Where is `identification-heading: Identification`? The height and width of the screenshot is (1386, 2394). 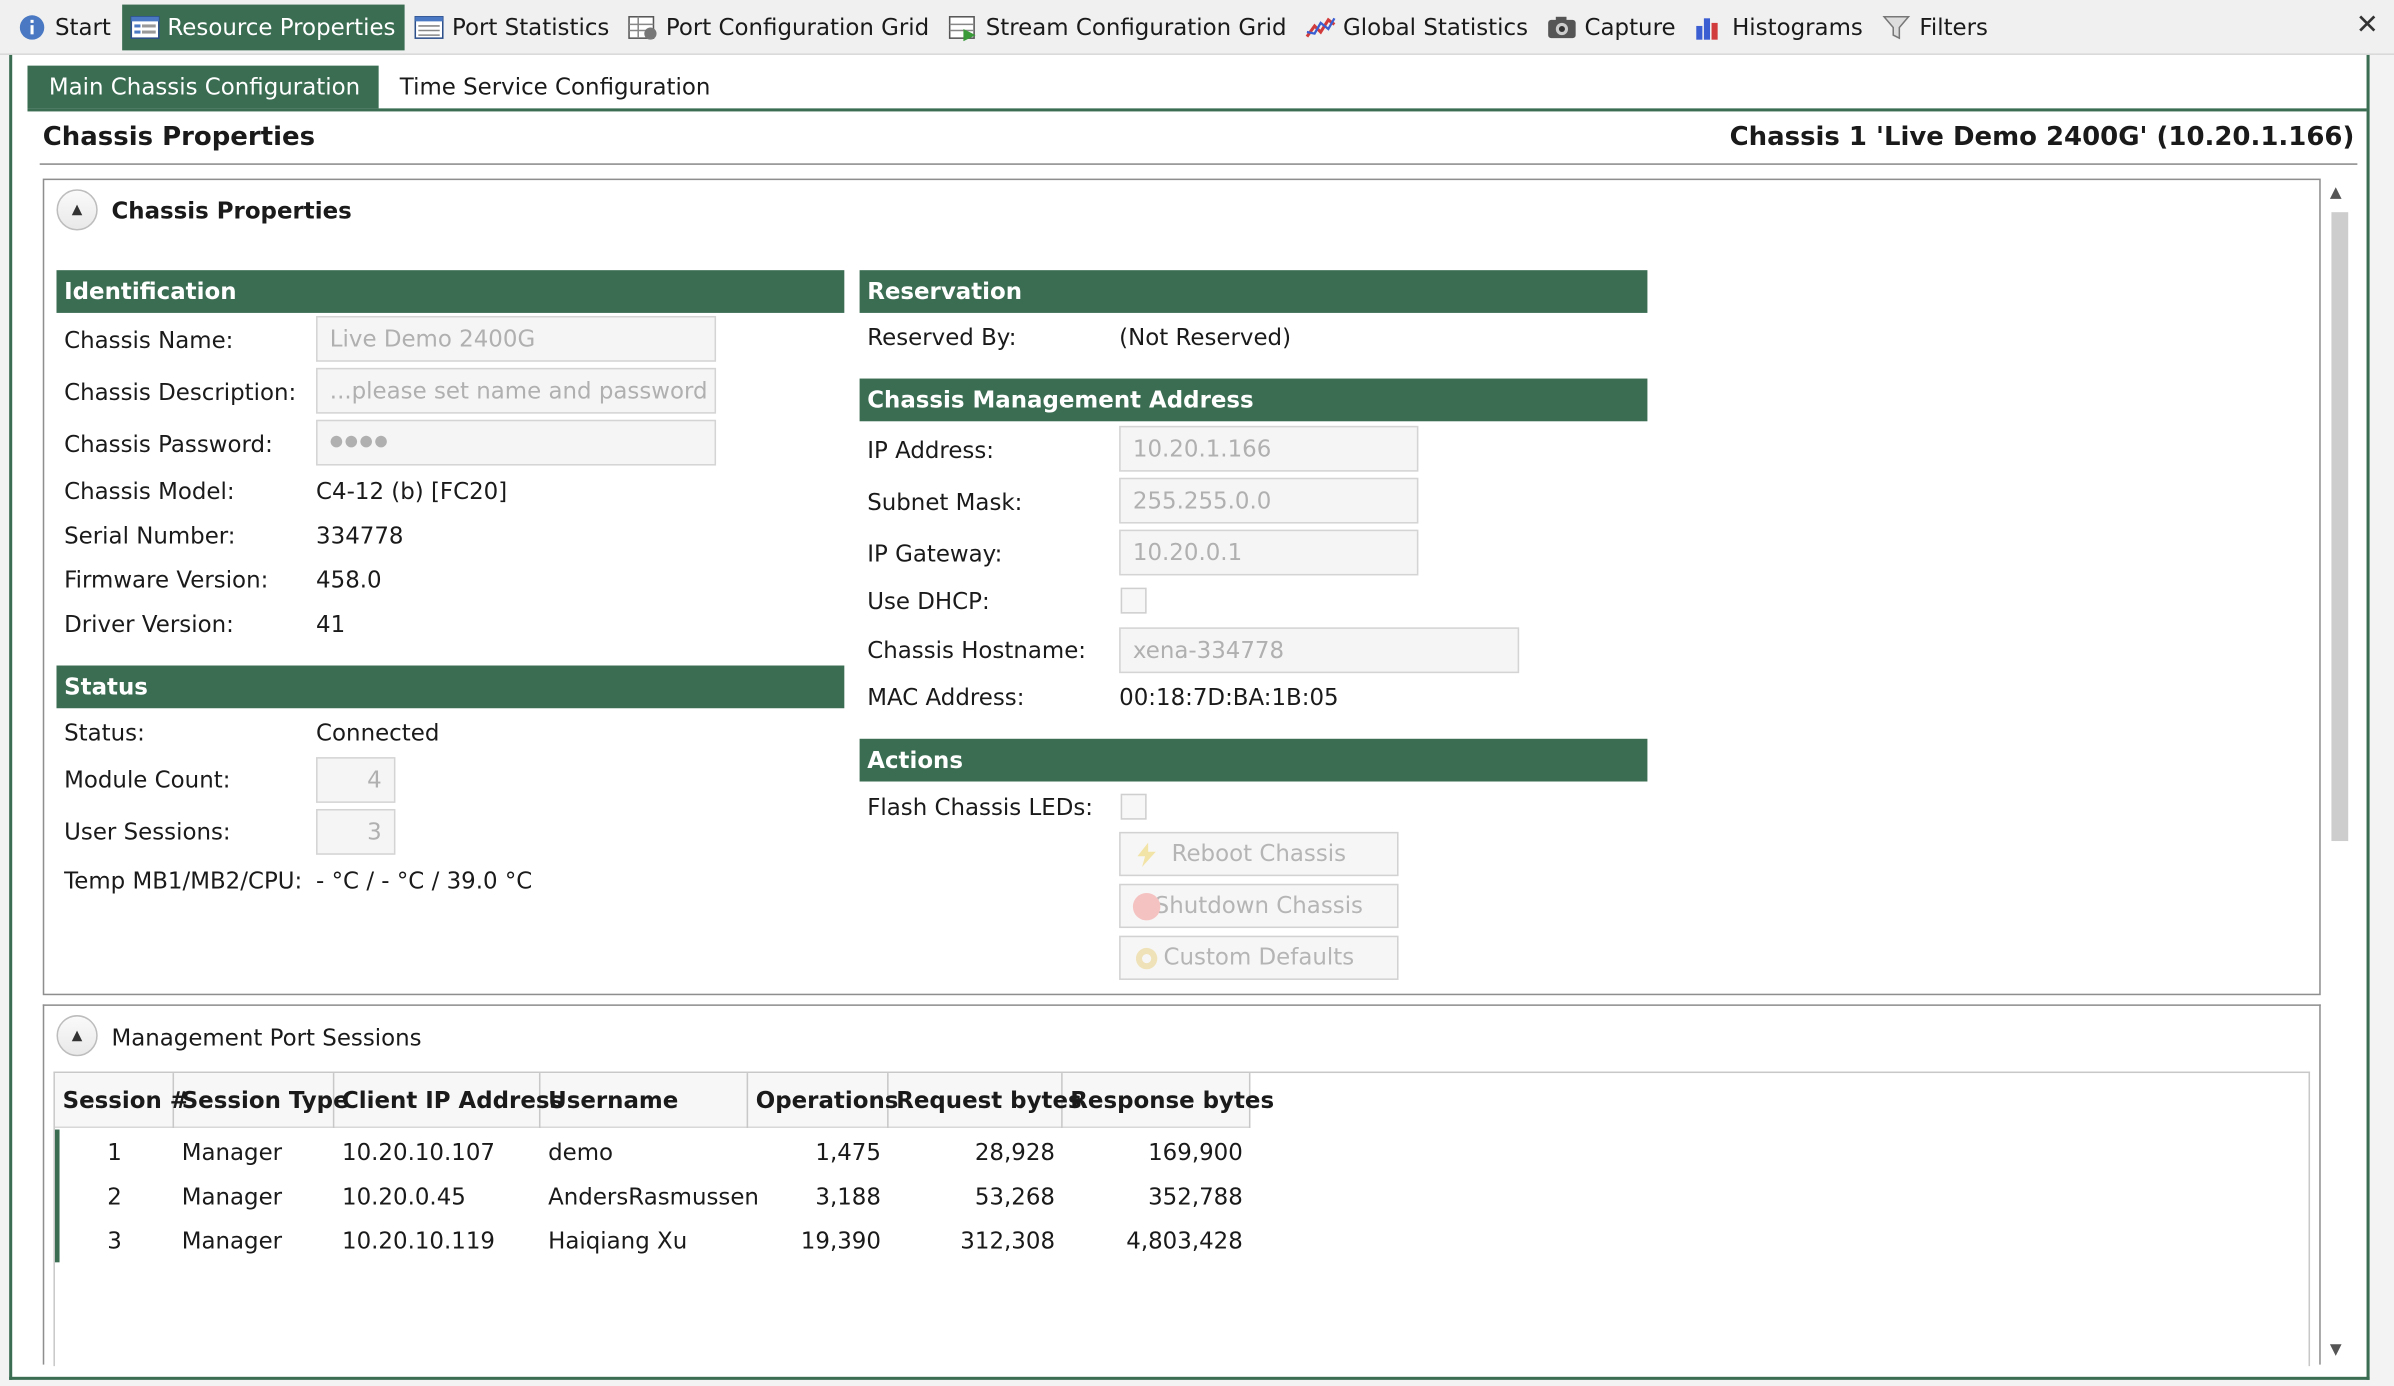
identification-heading: Identification is located at coordinates (450, 291).